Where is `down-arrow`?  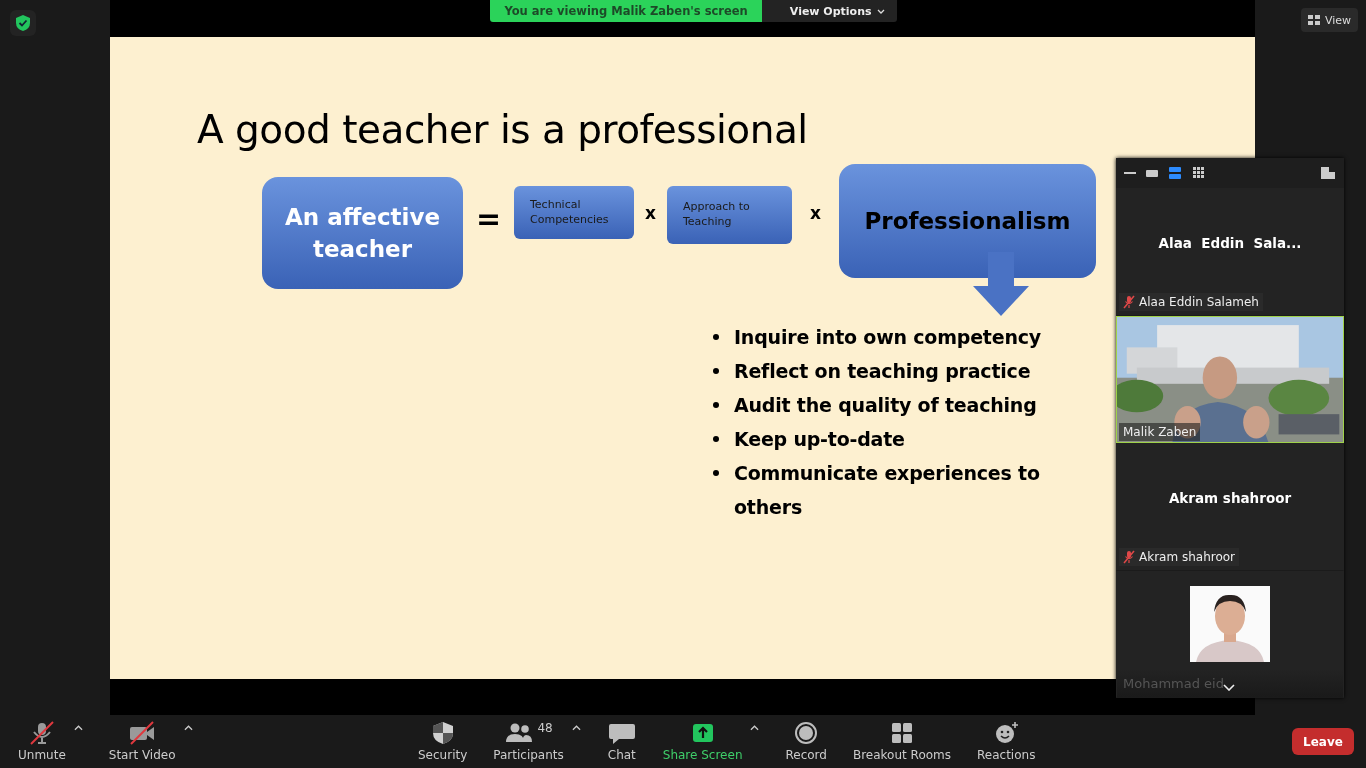 down-arrow is located at coordinates (1000, 284).